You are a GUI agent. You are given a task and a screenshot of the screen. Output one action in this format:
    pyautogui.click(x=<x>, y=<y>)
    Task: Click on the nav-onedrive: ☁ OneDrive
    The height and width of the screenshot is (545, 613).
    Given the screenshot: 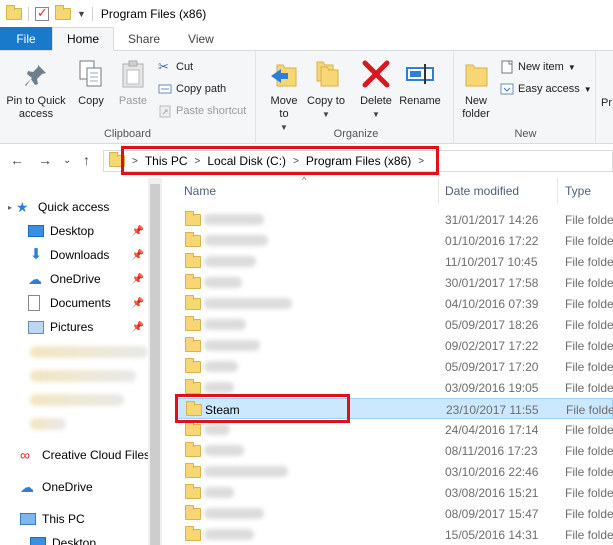 What is the action you would take?
    pyautogui.click(x=94, y=487)
    